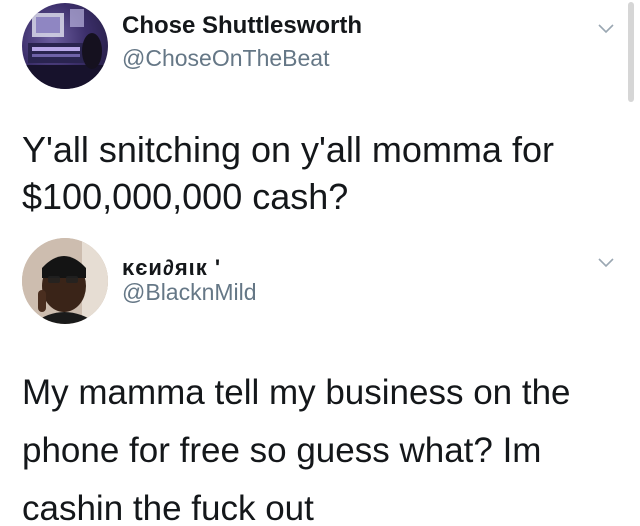 The image size is (640, 526). What do you see at coordinates (225, 58) in the screenshot?
I see `user-handle: @ChoseOnTheBeat` at bounding box center [225, 58].